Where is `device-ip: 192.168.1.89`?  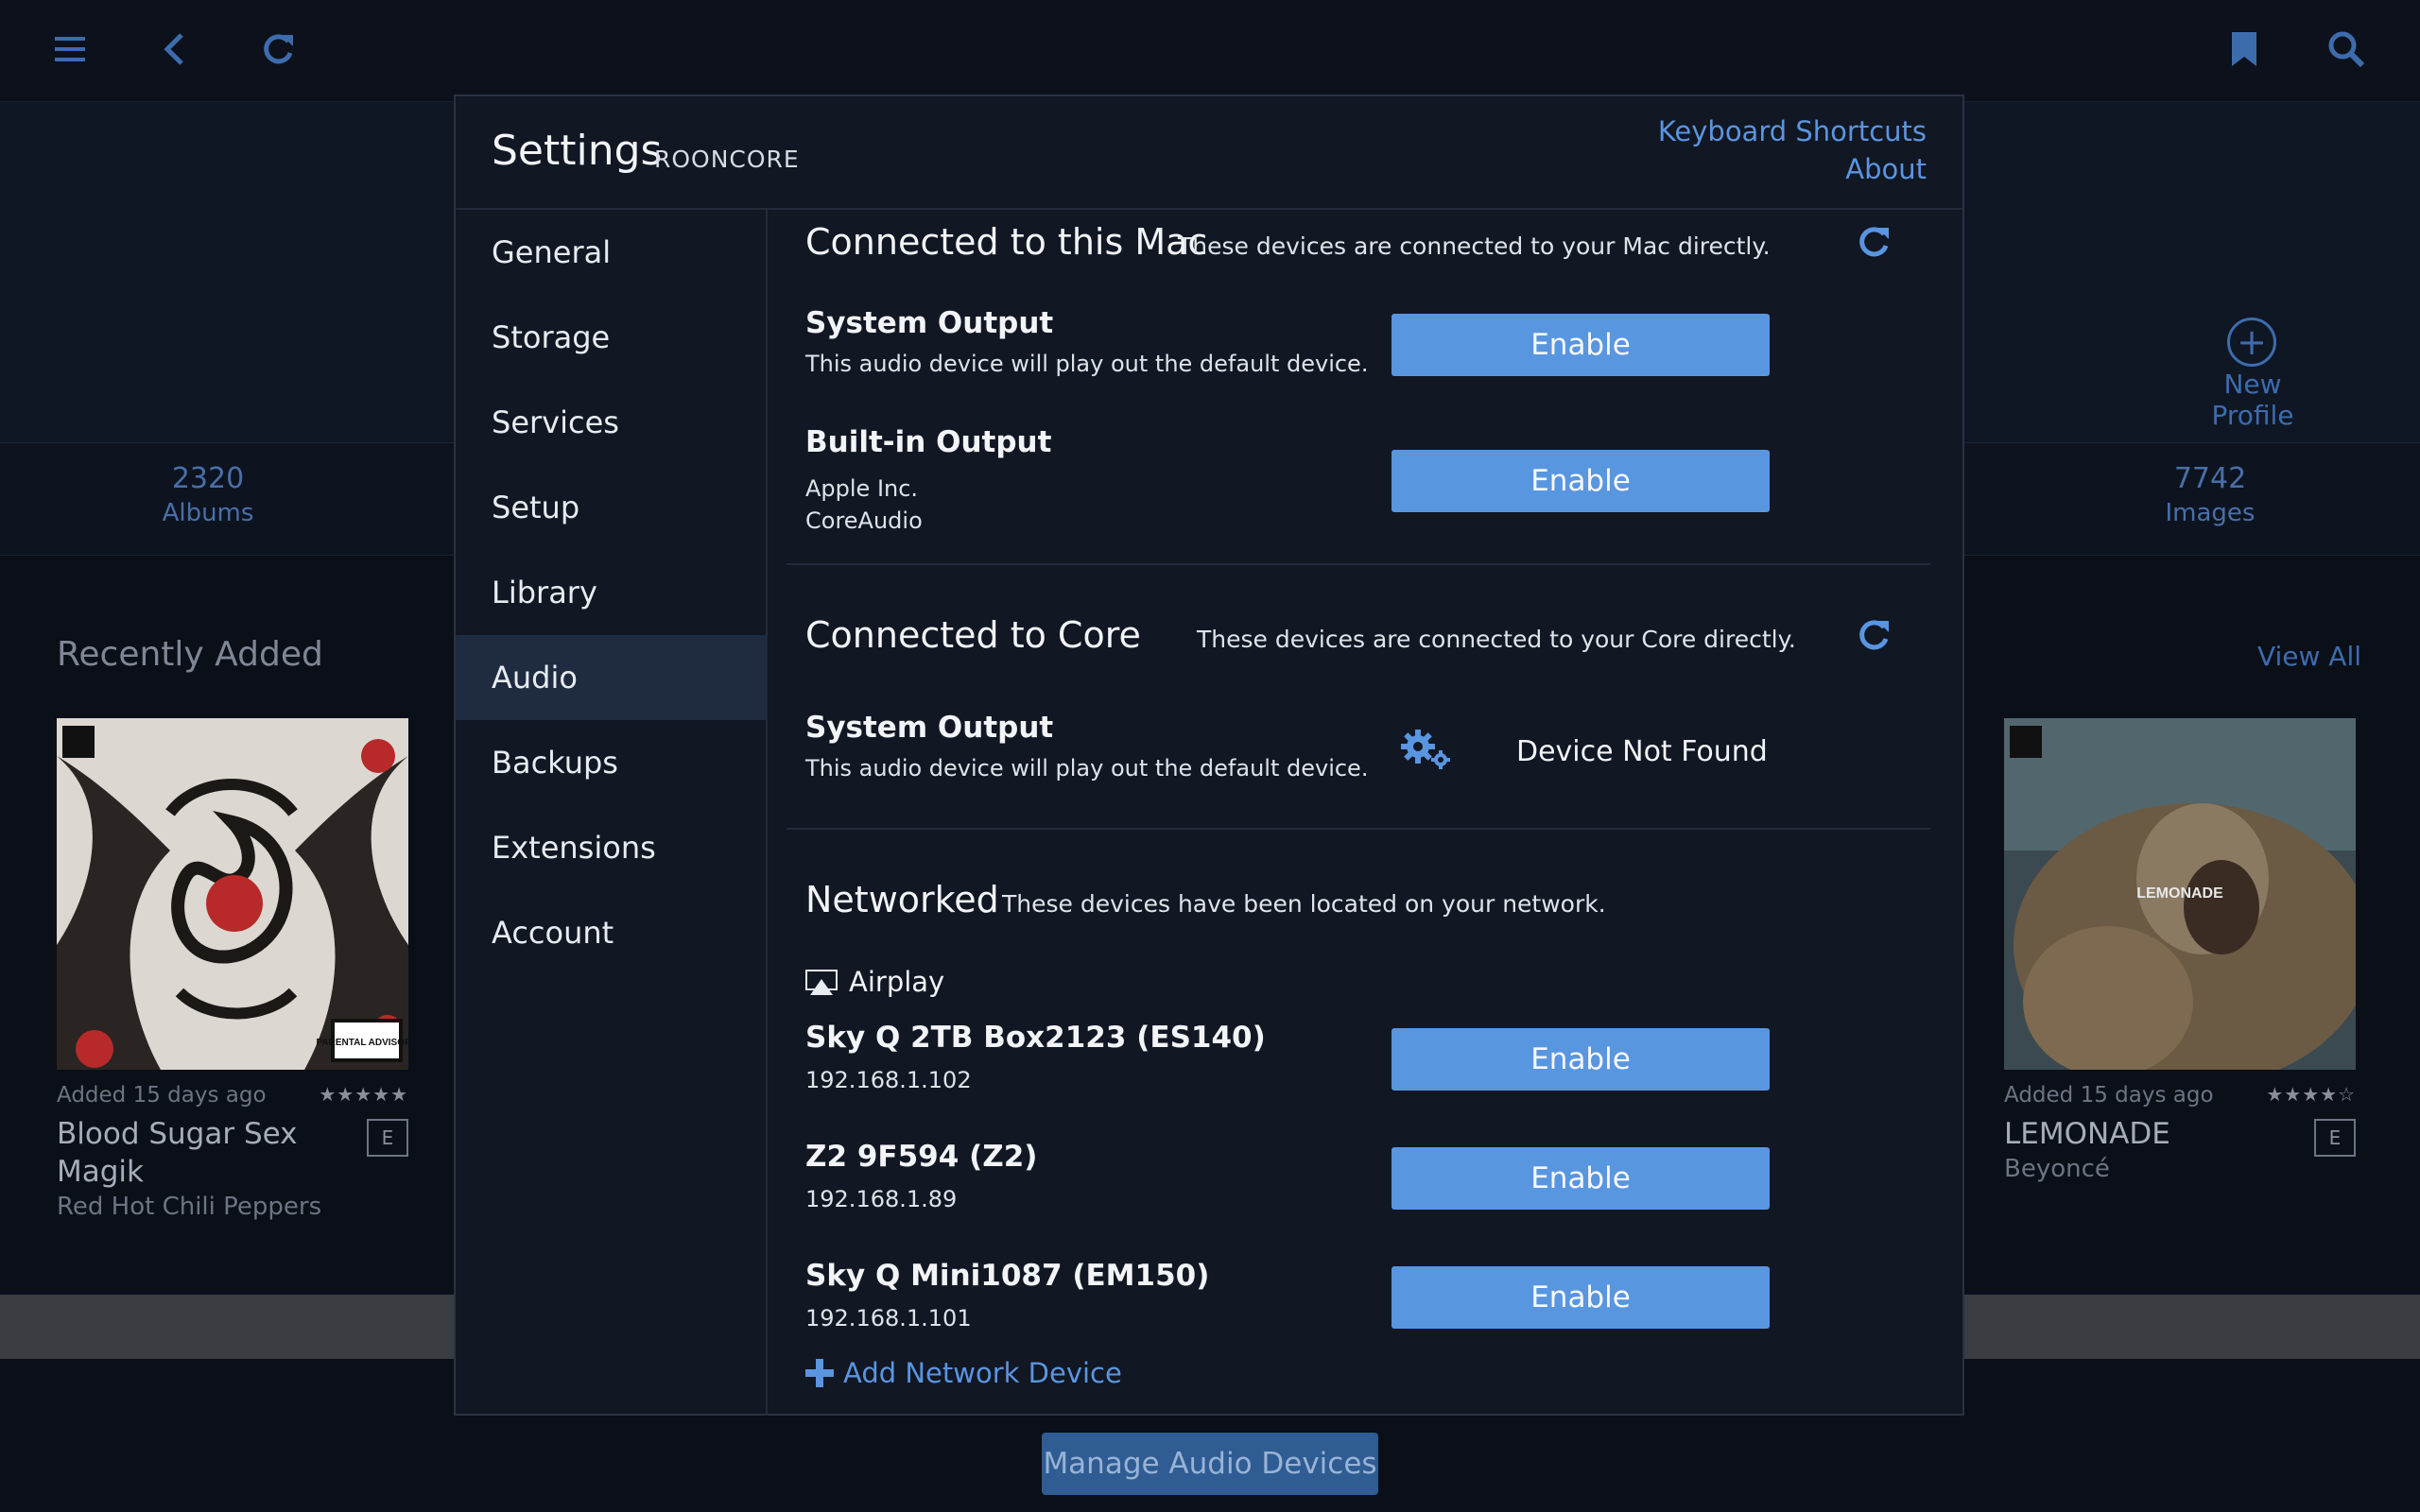 device-ip: 192.168.1.89 is located at coordinates (881, 1199).